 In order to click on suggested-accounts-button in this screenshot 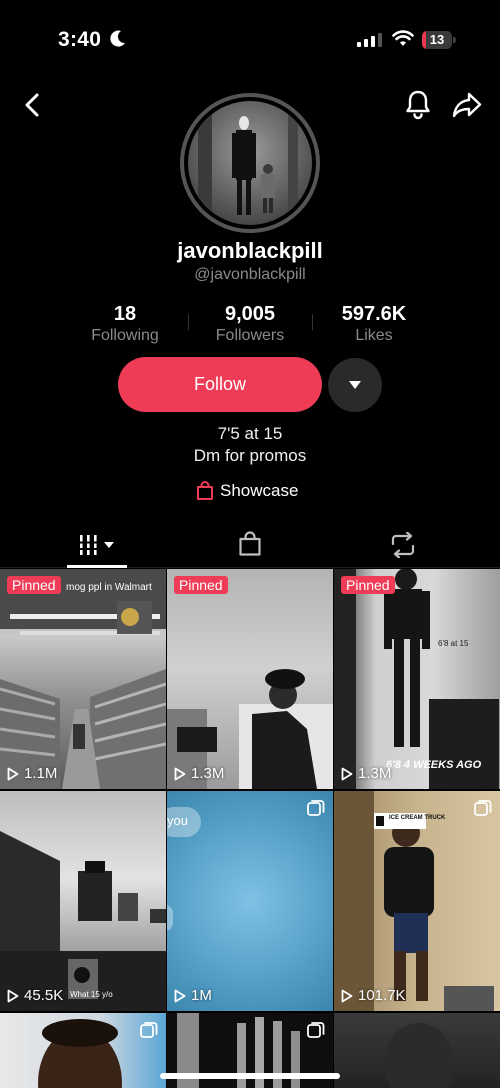, I will do `click(355, 385)`.